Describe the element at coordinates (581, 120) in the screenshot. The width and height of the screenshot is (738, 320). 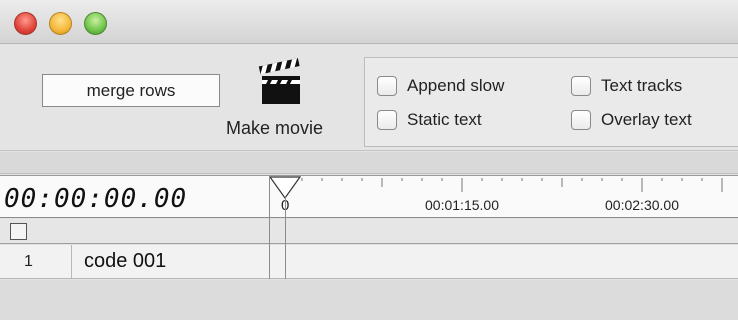
I see `overlay-text-checkbox` at that location.